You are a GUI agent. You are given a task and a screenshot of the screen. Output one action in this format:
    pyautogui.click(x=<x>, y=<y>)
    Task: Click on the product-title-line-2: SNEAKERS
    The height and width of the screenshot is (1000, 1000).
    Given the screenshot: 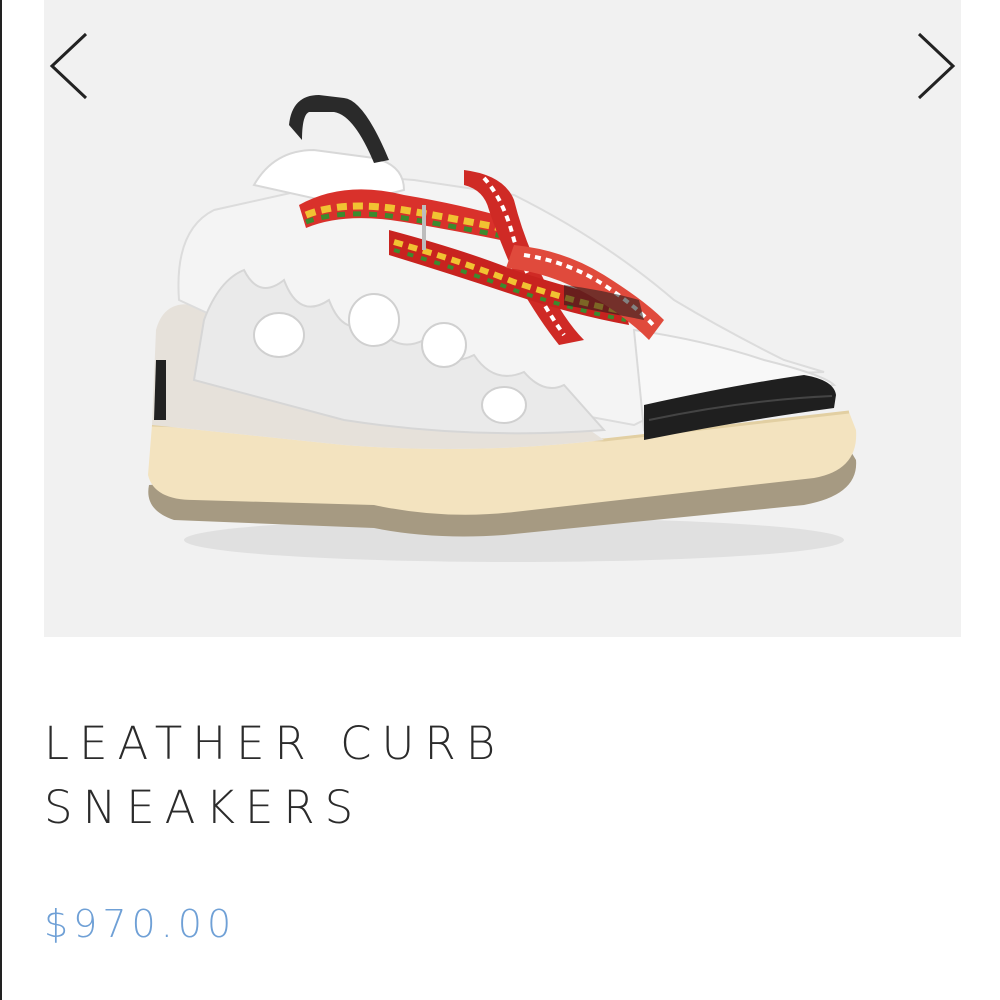 What is the action you would take?
    pyautogui.click(x=204, y=807)
    